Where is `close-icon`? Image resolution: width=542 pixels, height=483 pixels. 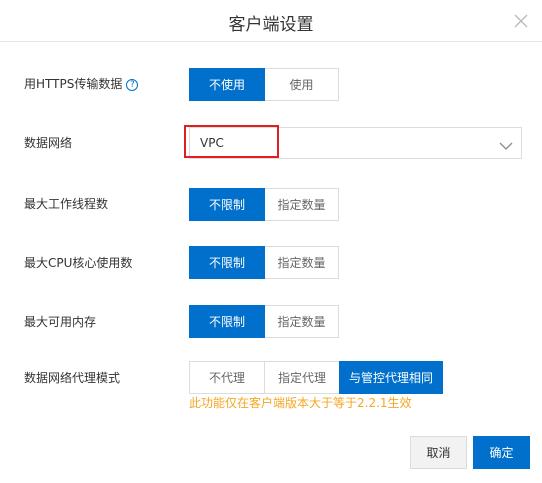
close-icon is located at coordinates (521, 21).